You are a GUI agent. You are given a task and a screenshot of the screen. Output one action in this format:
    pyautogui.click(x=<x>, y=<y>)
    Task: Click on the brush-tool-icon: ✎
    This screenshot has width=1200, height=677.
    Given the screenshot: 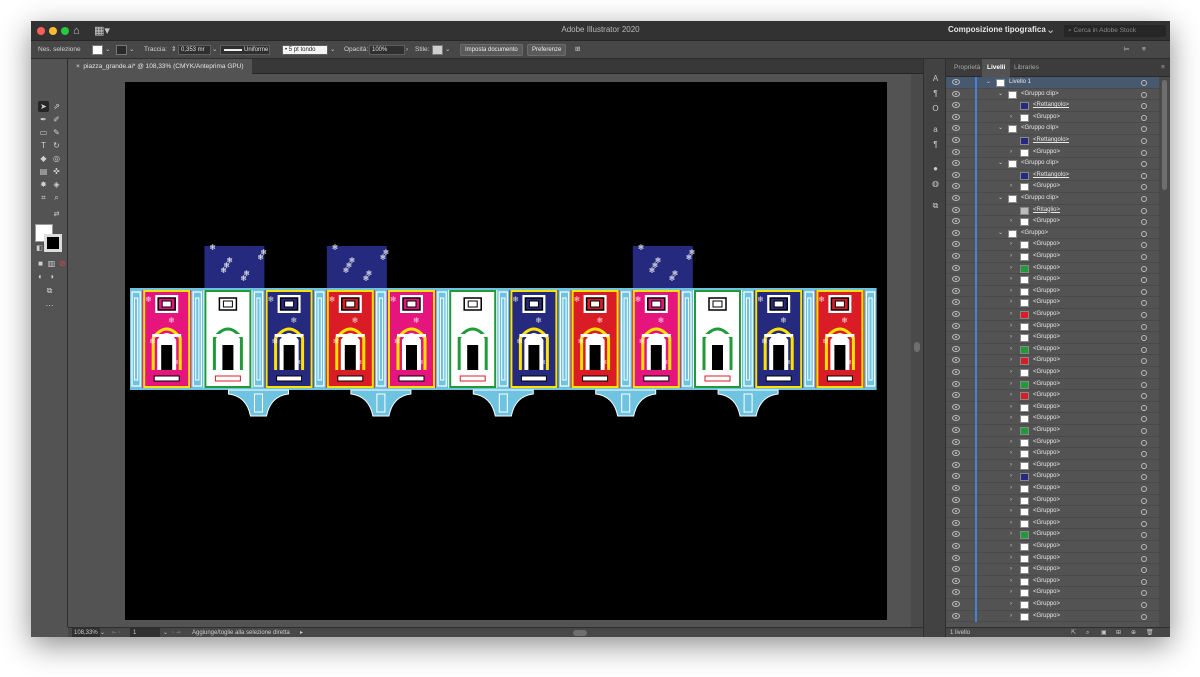 What is the action you would take?
    pyautogui.click(x=56, y=132)
    